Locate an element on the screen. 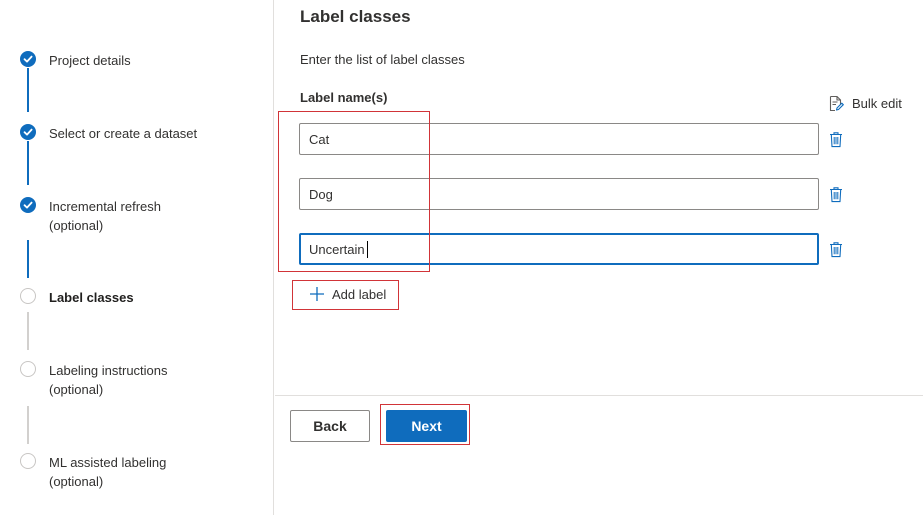  page-title: Label classes is located at coordinates (355, 16).